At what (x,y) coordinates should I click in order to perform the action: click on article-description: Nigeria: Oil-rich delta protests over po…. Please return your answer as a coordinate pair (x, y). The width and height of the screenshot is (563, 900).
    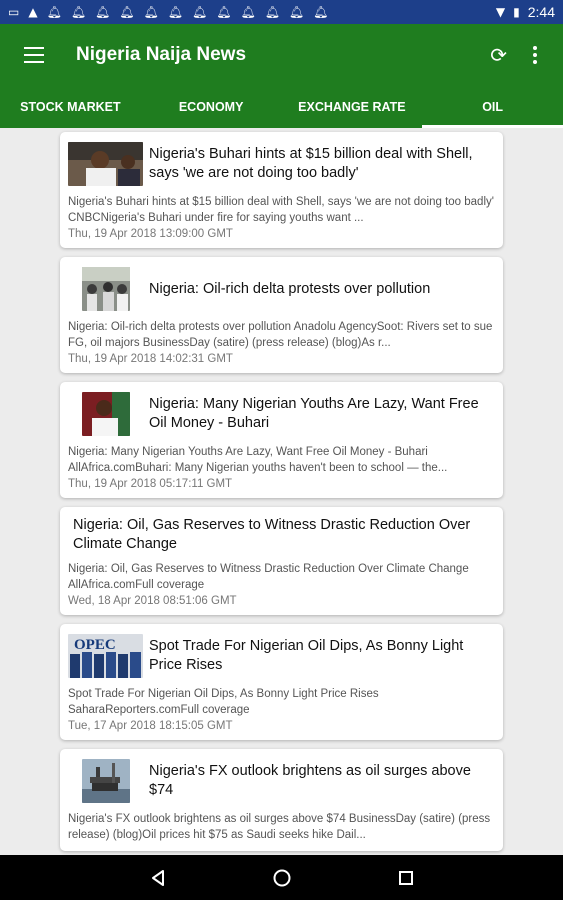
    Looking at the image, I should click on (280, 335).